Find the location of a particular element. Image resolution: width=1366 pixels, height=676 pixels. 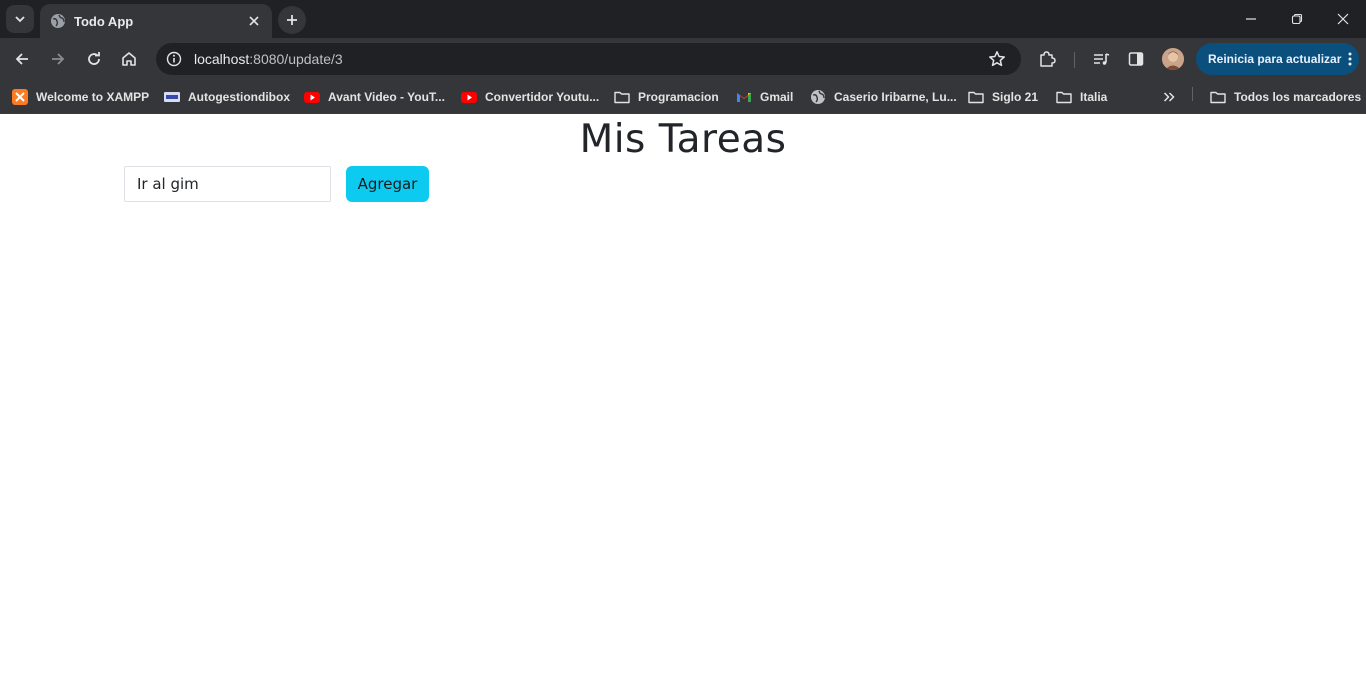

restore-icon is located at coordinates (1297, 19).